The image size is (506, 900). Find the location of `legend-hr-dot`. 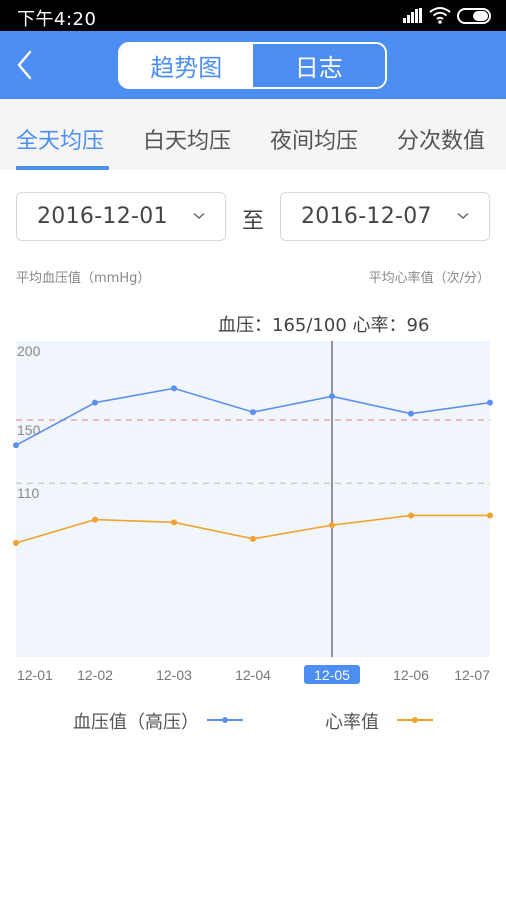

legend-hr-dot is located at coordinates (415, 720).